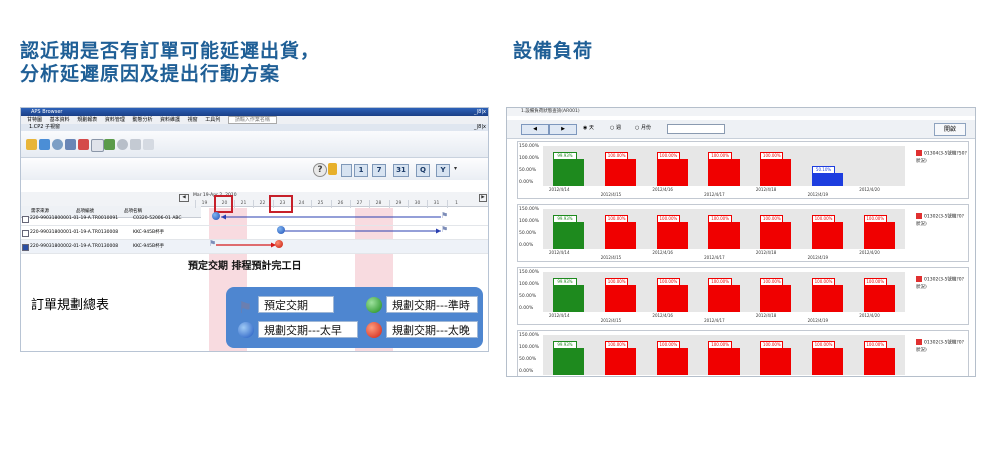 This screenshot has height=450, width=1000. What do you see at coordinates (662, 252) in the screenshot?
I see `x-axis-date: 2012/4/16` at bounding box center [662, 252].